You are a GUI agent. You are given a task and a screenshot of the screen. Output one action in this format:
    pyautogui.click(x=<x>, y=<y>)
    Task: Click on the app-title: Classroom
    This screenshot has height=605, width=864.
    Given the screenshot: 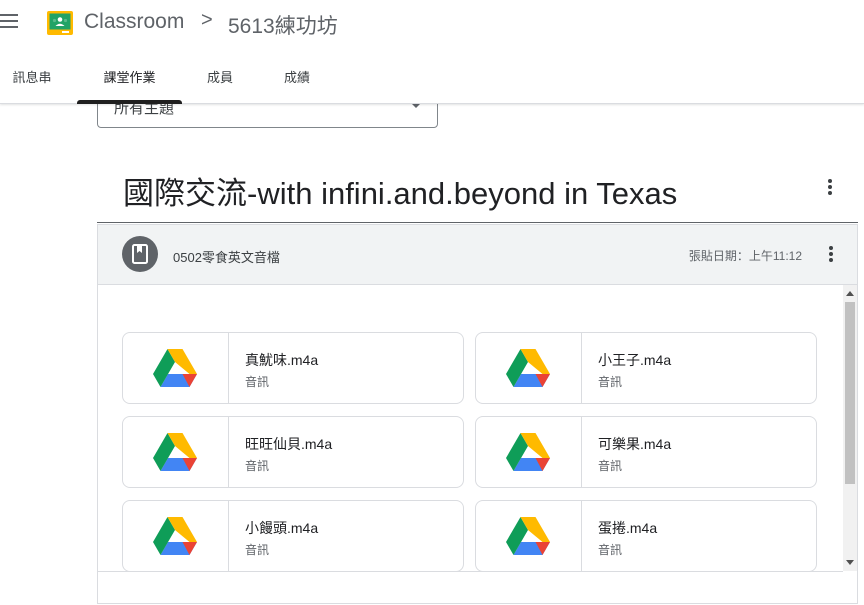 What is the action you would take?
    pyautogui.click(x=134, y=22)
    